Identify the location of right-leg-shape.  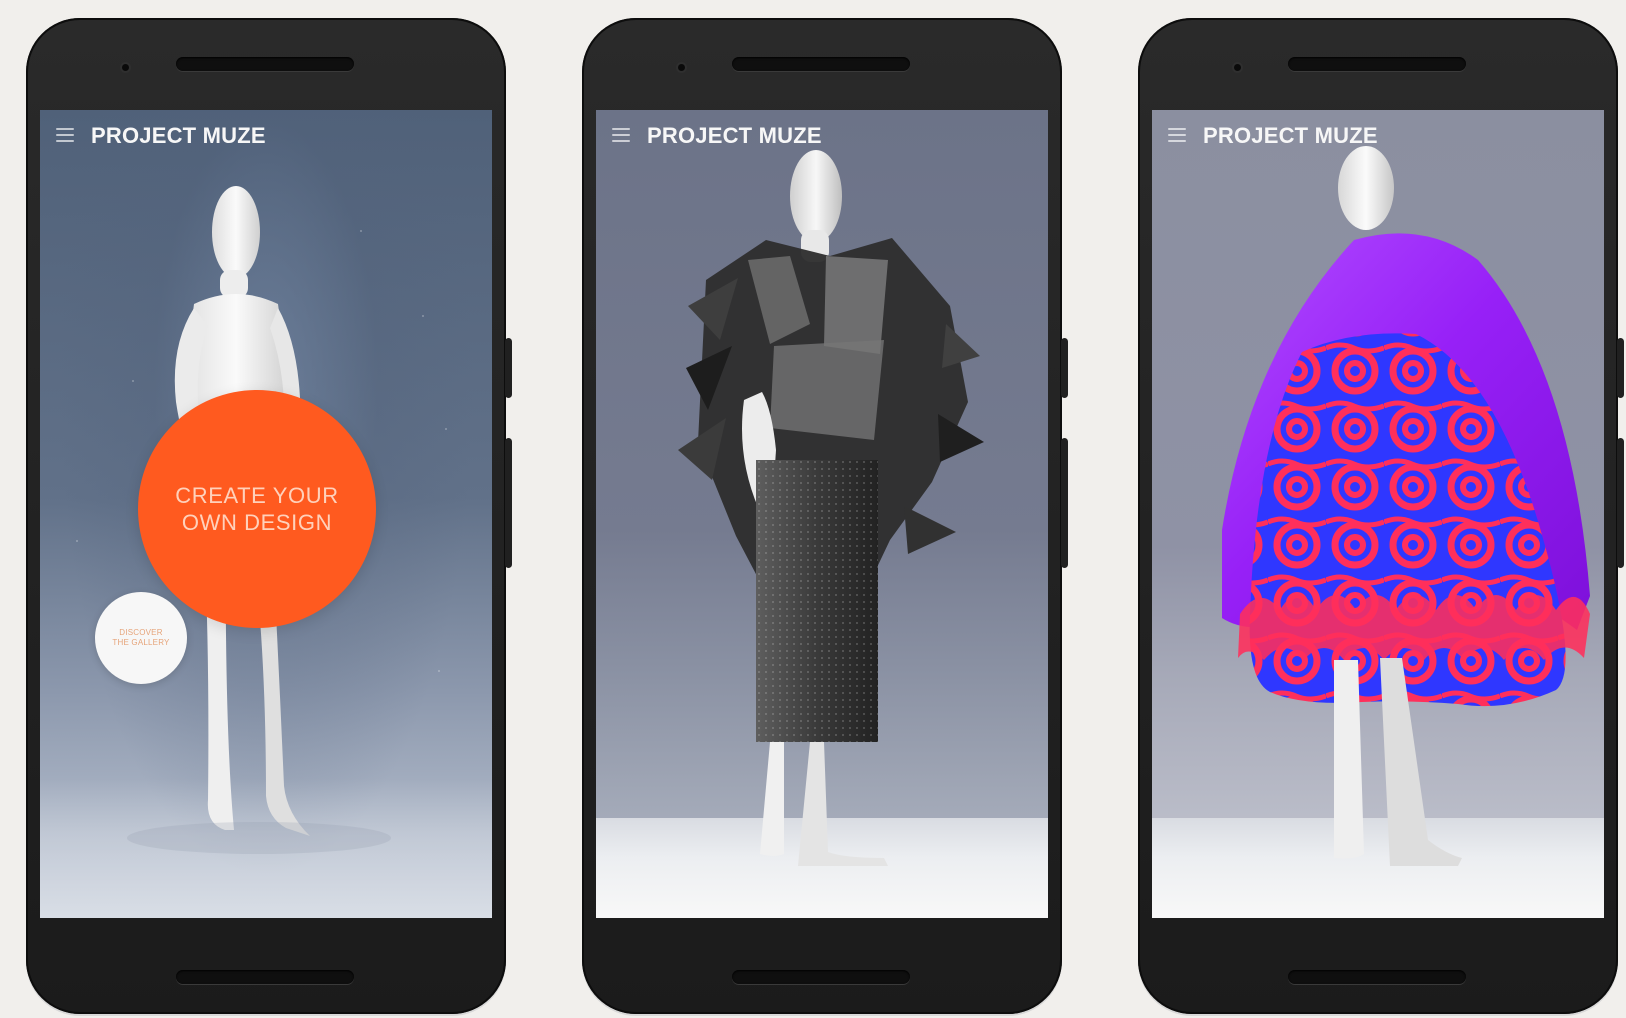
(843, 804).